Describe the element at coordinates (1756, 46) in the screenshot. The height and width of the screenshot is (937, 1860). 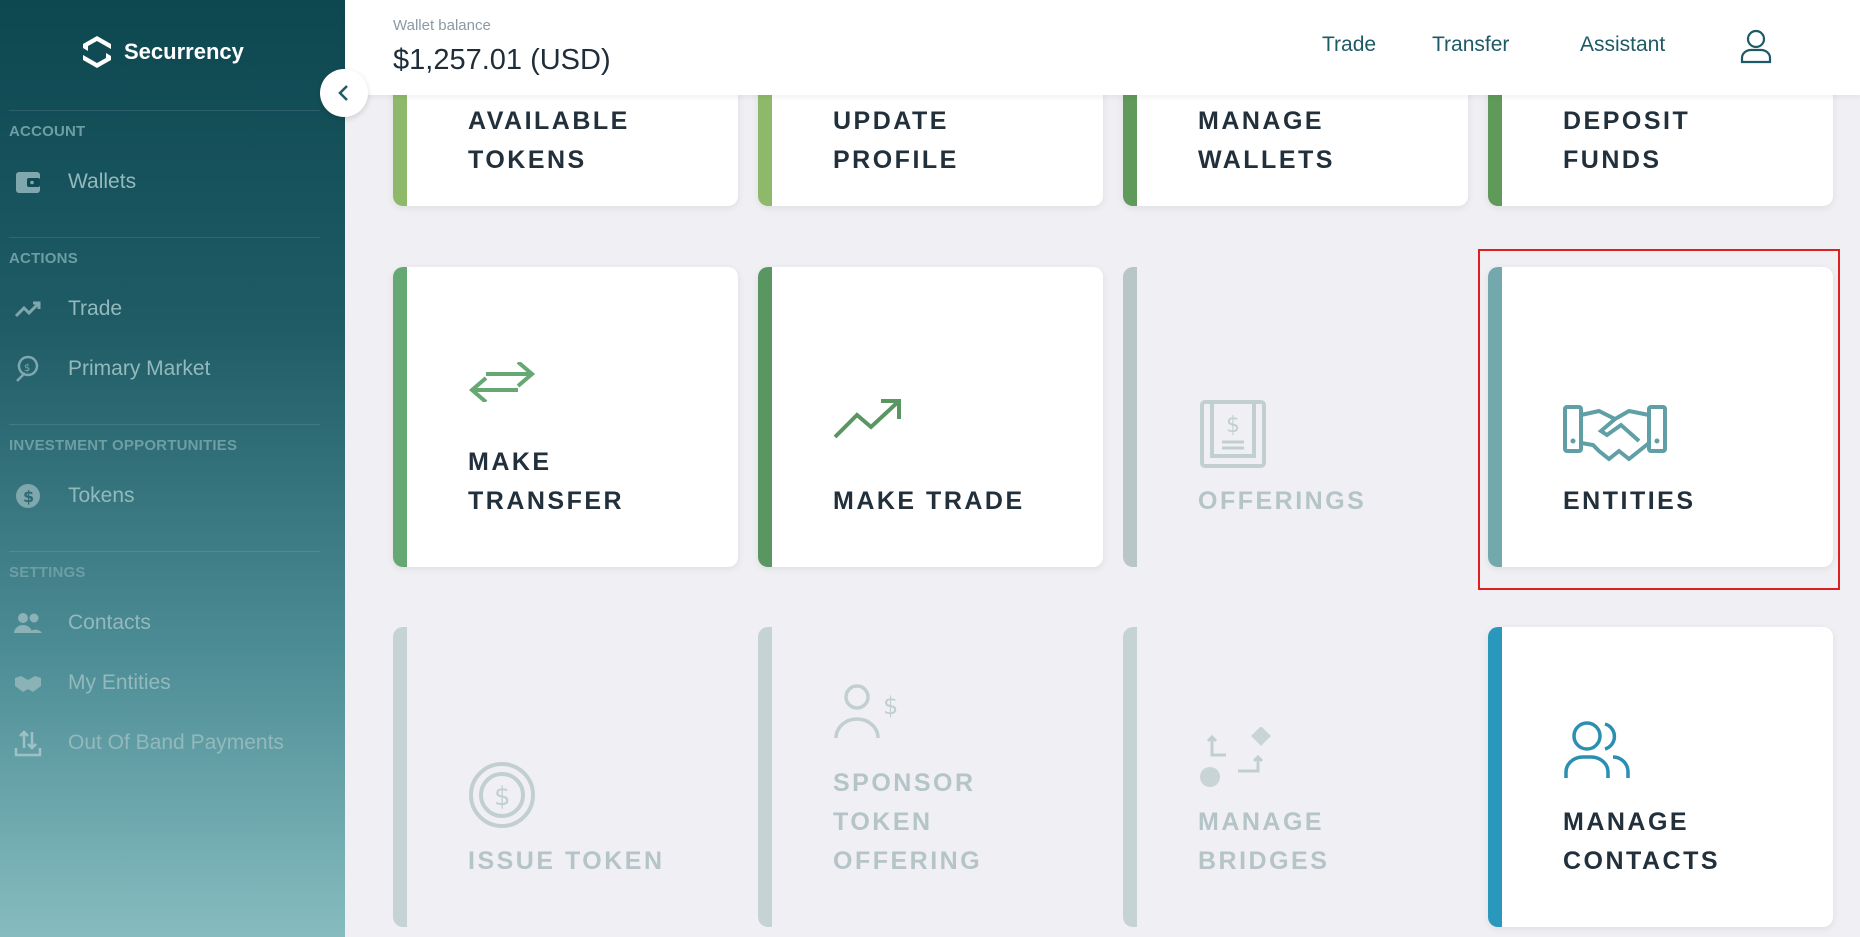
I see `user-profile-icon` at that location.